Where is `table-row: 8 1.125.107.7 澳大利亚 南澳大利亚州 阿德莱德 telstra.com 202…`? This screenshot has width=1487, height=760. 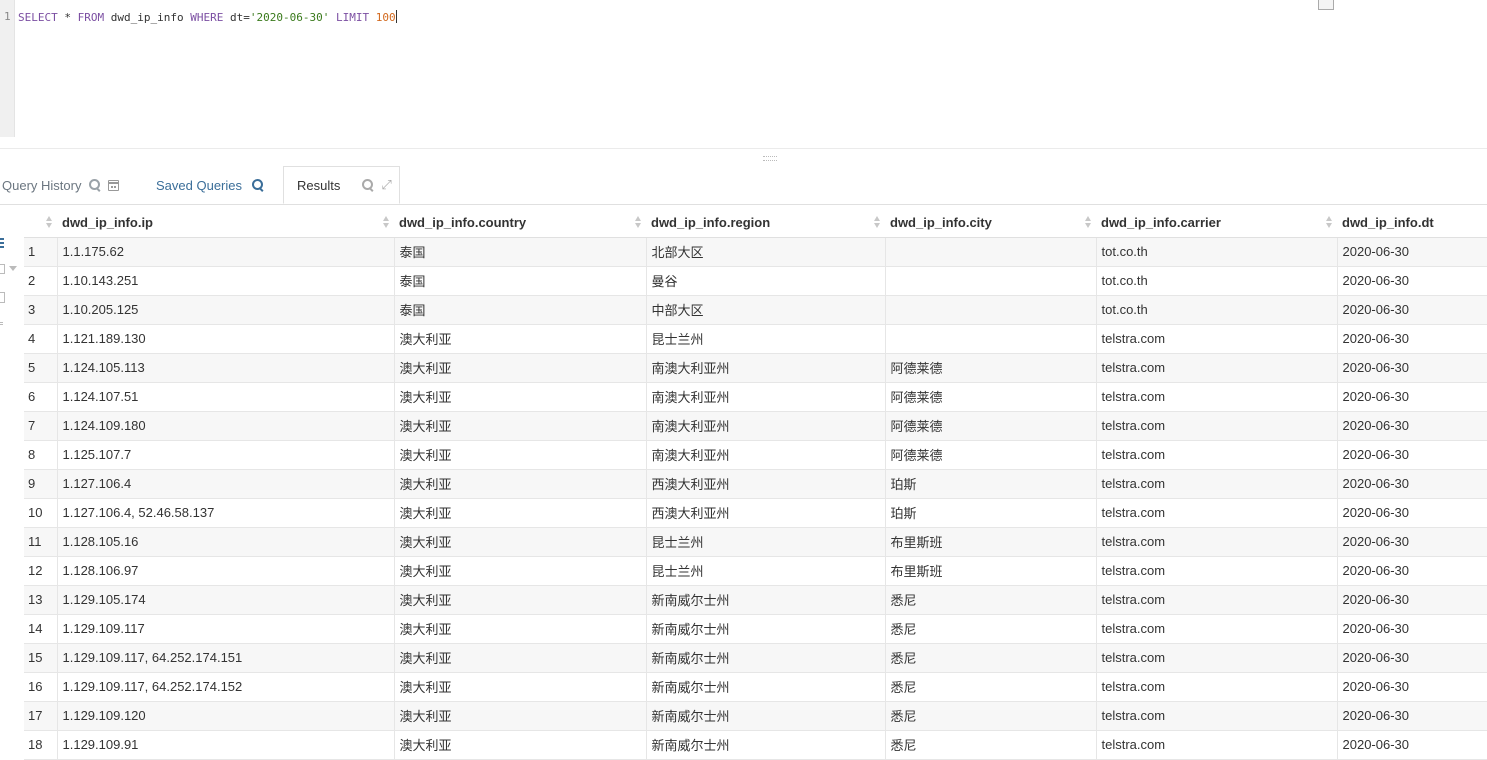
table-row: 8 1.125.107.7 澳大利亚 南澳大利亚州 阿德莱德 telstra.com 202… is located at coordinates (755, 455).